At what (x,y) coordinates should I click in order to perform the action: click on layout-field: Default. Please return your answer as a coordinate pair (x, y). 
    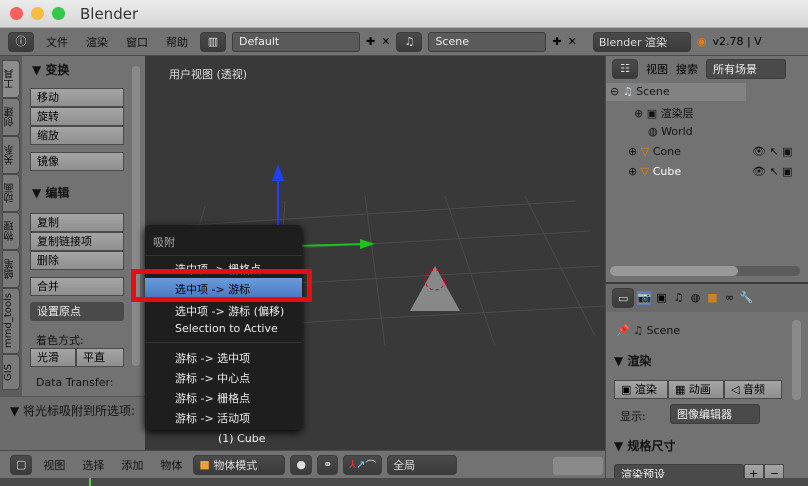
    Looking at the image, I should click on (296, 41).